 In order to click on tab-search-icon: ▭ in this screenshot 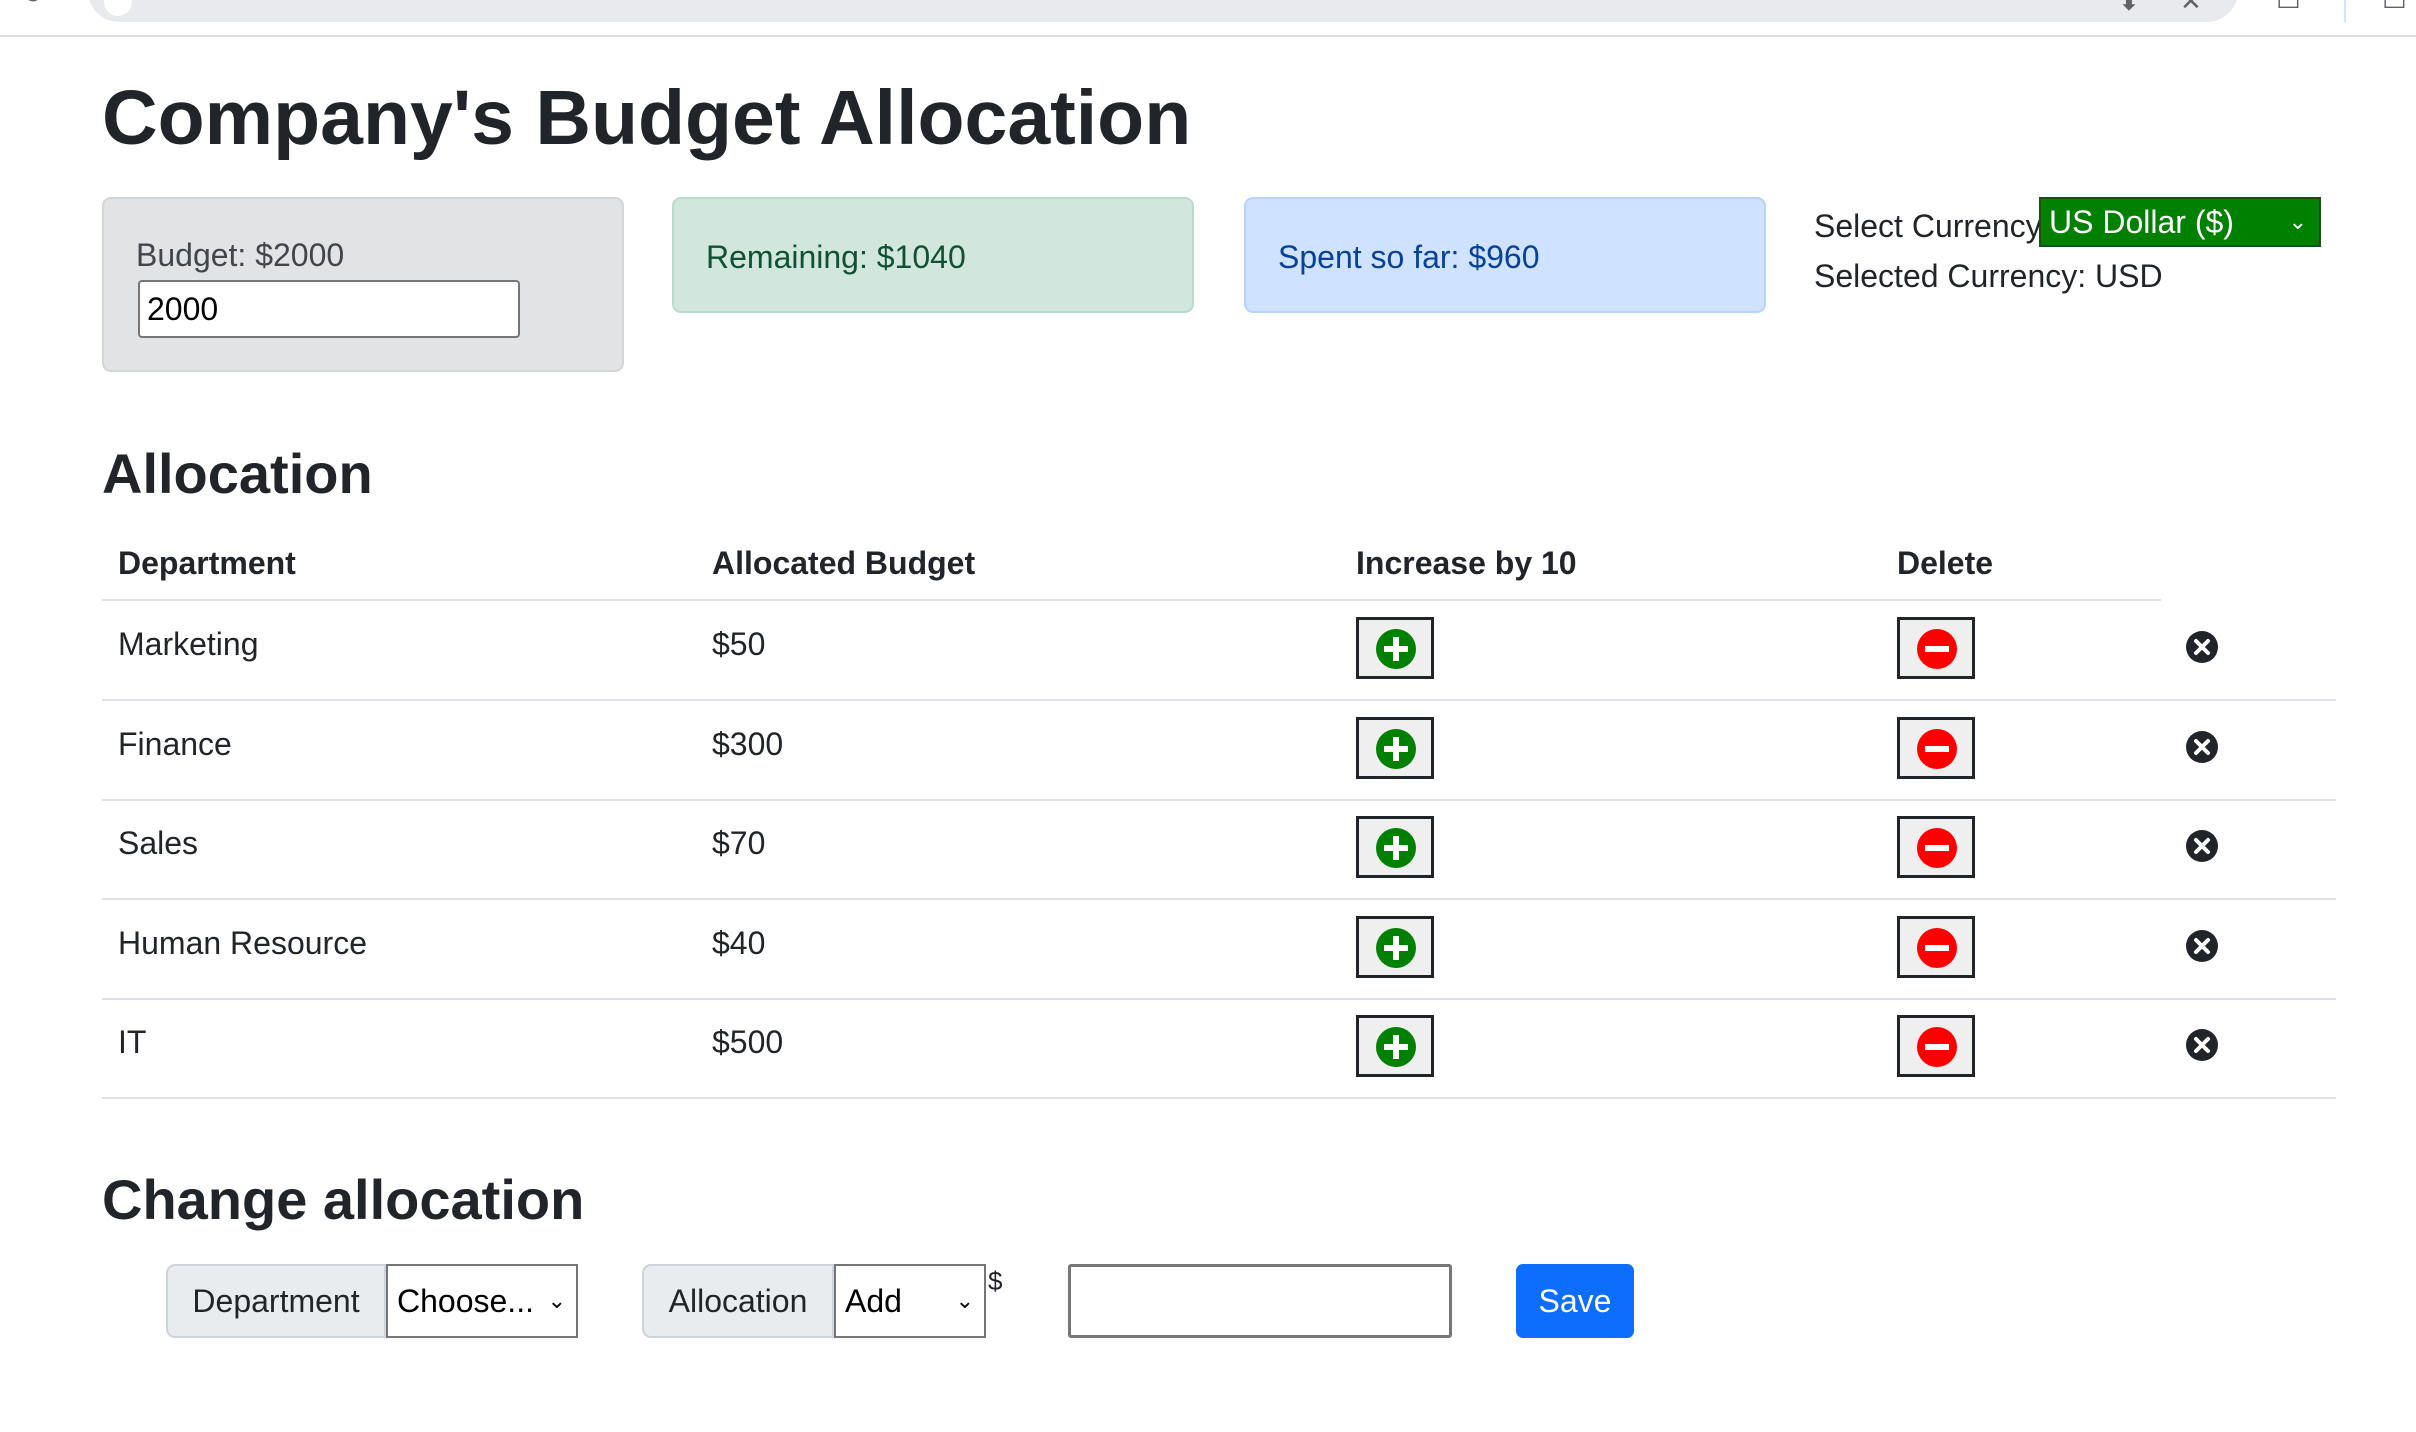, I will do `click(2288, 8)`.